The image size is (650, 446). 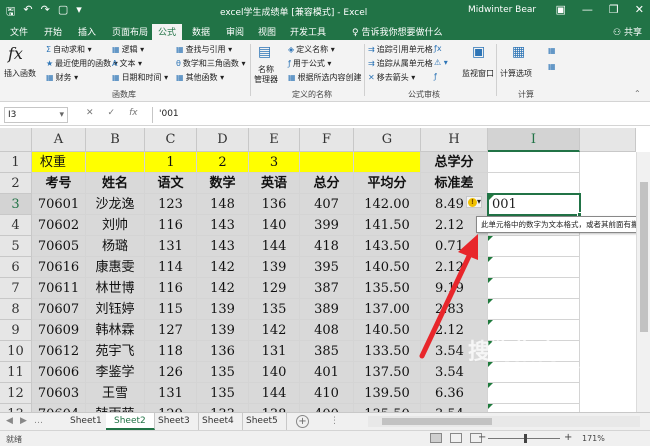 What do you see at coordinates (441, 62) in the screenshot?
I see `error-checking-icon: ⚠ ▾` at bounding box center [441, 62].